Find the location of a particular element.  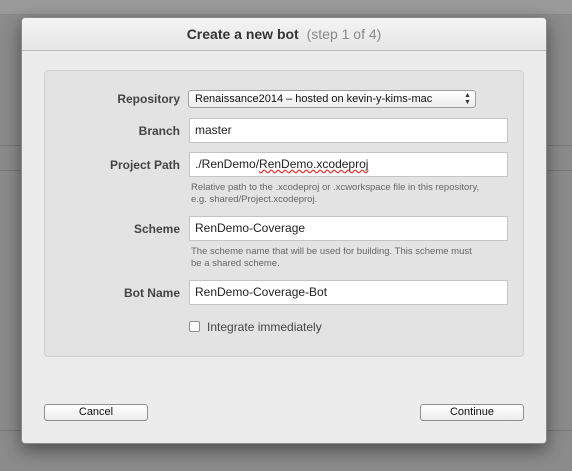

continue-button: Continue is located at coordinates (472, 412).